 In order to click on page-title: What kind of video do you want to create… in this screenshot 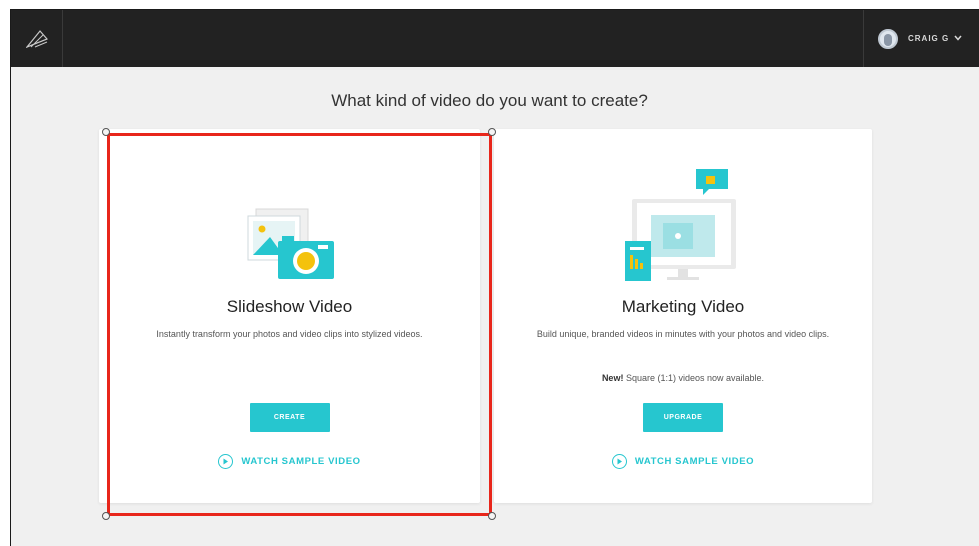, I will do `click(489, 100)`.